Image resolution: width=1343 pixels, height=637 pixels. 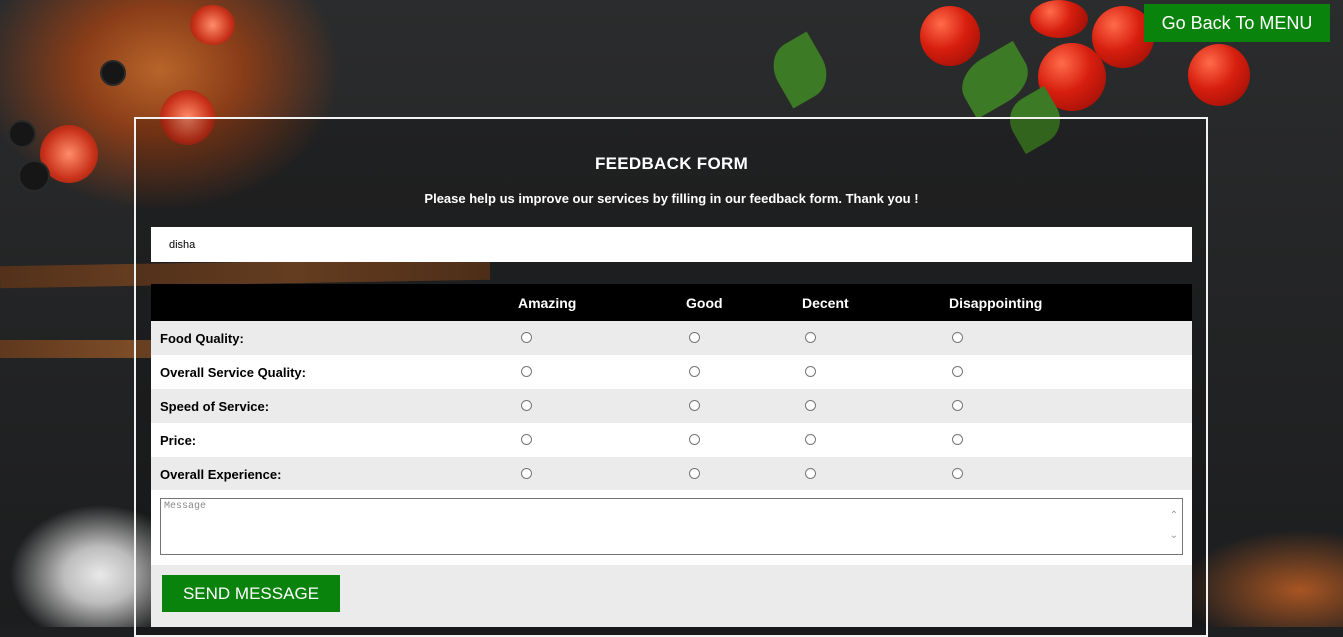 What do you see at coordinates (215, 406) in the screenshot?
I see `row-label: Speed of Service:` at bounding box center [215, 406].